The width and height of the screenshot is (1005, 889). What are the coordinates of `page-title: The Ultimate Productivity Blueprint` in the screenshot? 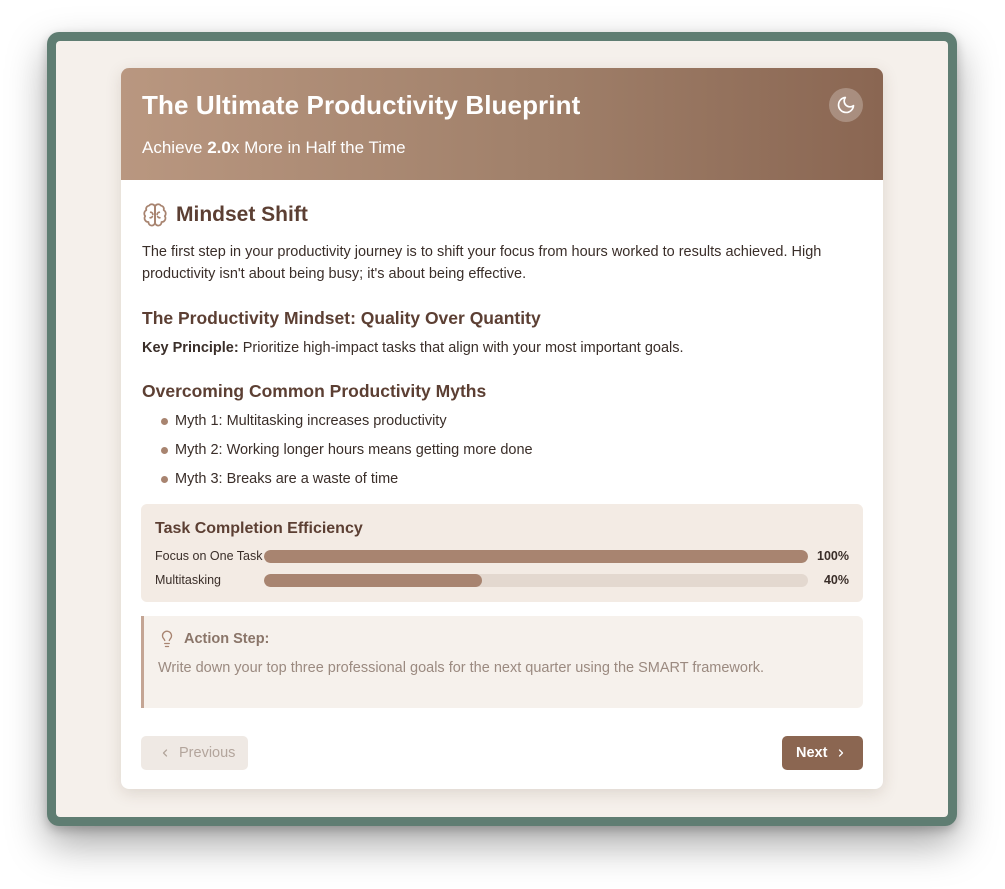 It's located at (361, 105).